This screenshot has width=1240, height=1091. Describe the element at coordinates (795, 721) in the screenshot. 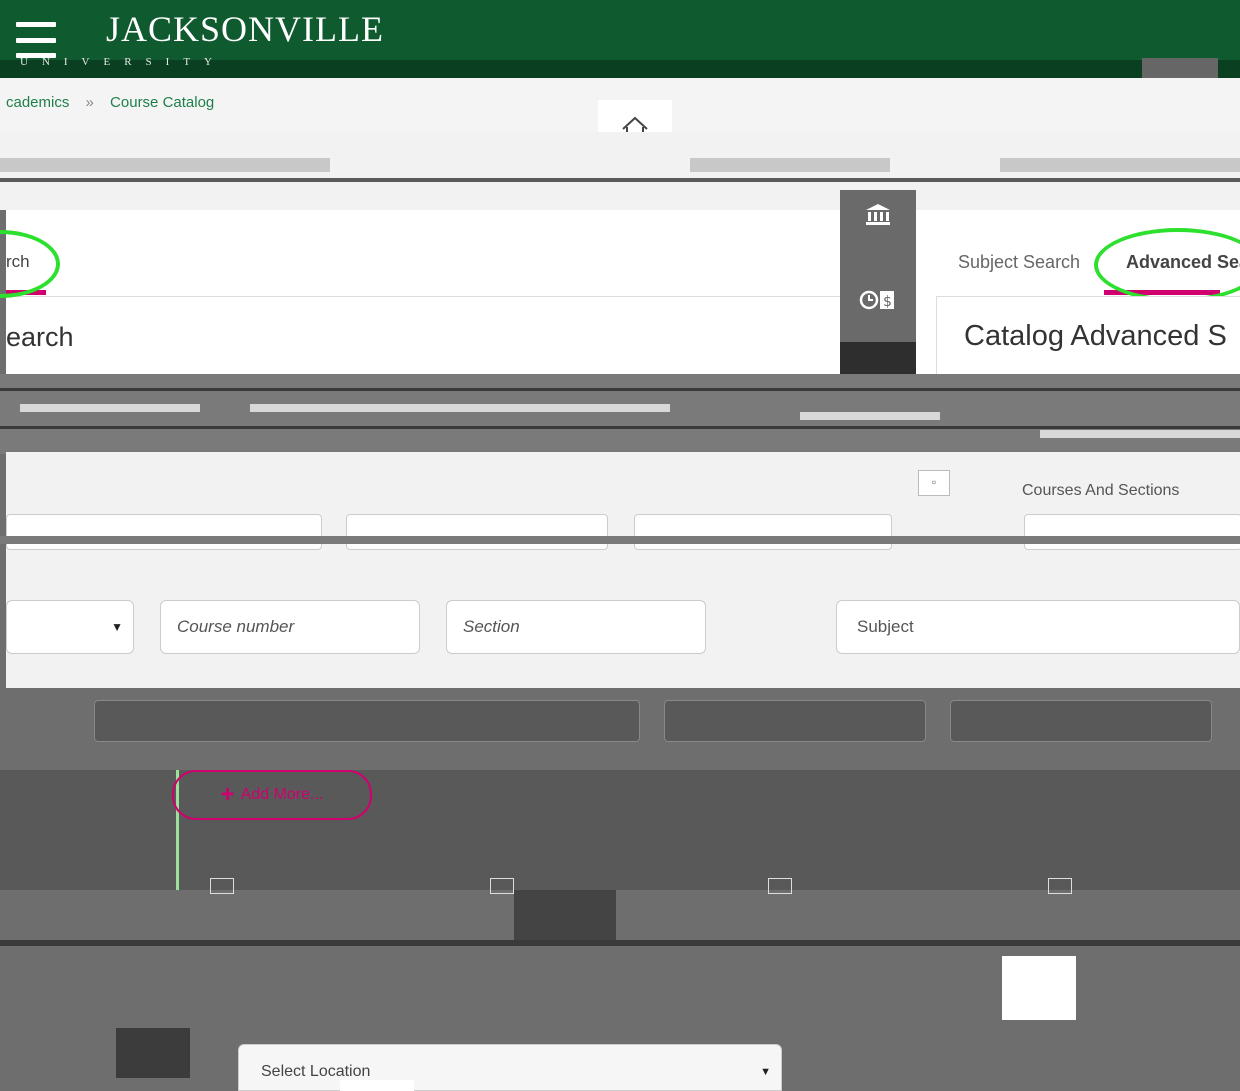

I see `ghost-course-input` at that location.